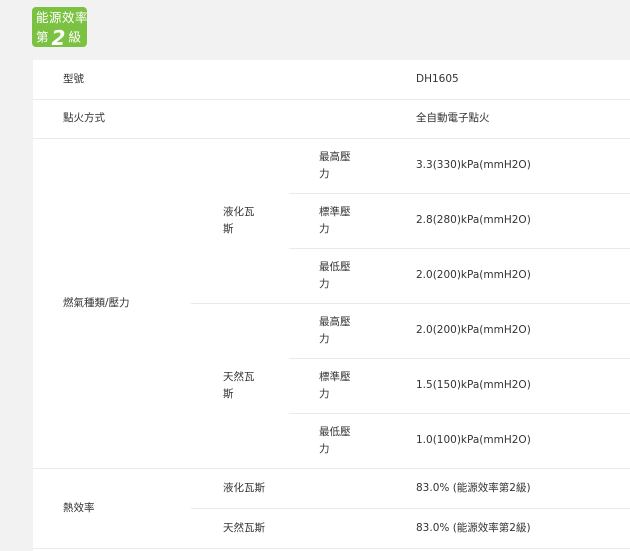  Describe the element at coordinates (62, 17) in the screenshot. I see `badge-title: 能源效率` at that location.